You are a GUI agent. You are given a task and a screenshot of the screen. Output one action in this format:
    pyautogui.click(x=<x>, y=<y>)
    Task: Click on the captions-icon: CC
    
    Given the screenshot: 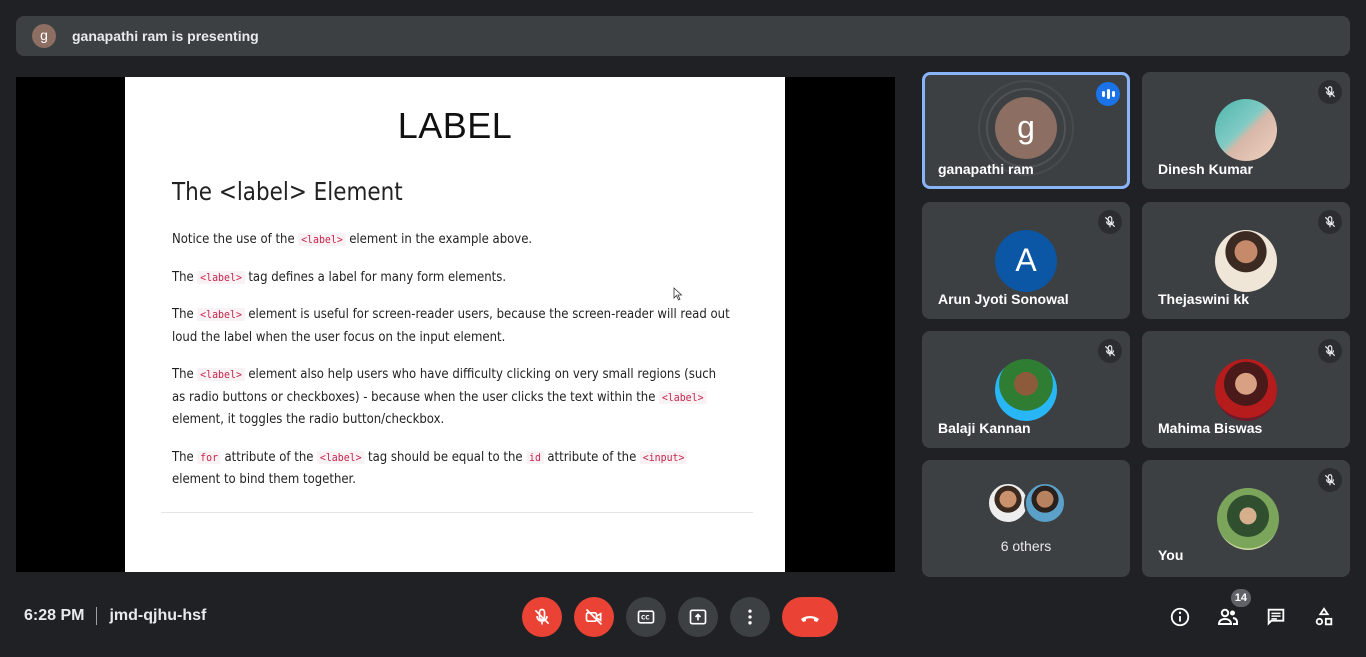 What is the action you would take?
    pyautogui.click(x=646, y=617)
    